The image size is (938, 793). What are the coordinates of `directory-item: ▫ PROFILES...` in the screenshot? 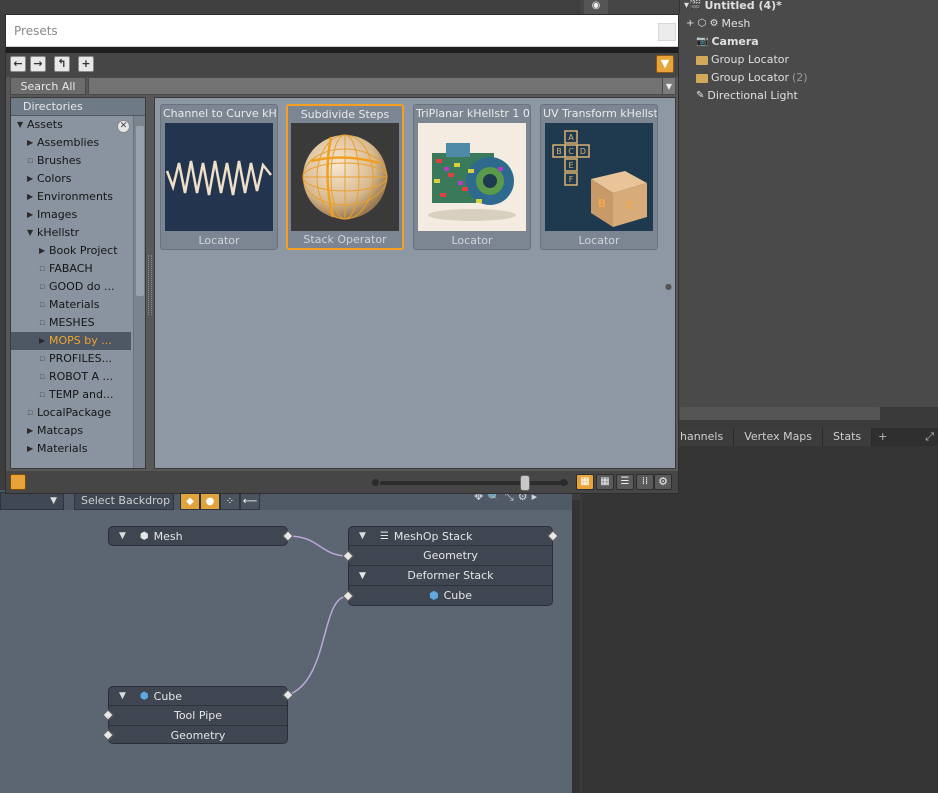 It's located at (71, 359).